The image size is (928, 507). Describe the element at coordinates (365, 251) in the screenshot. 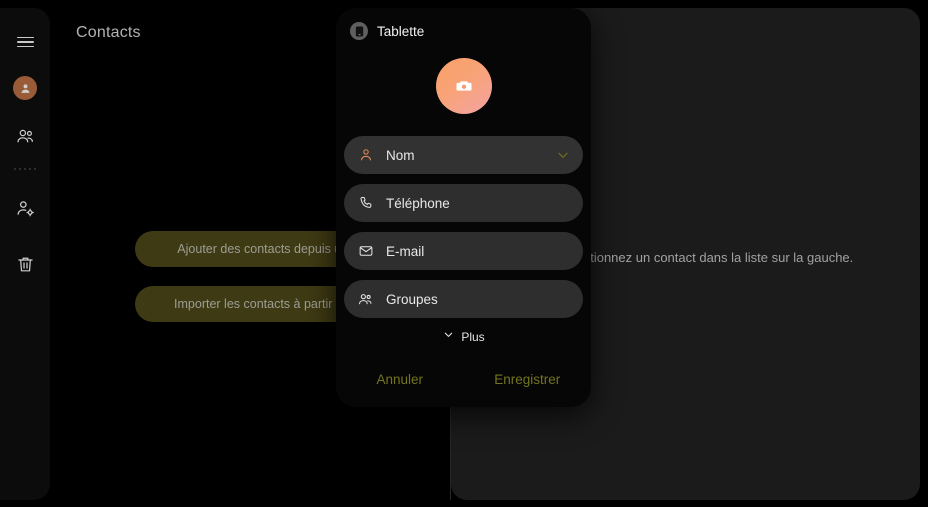

I see `envelope-icon` at that location.